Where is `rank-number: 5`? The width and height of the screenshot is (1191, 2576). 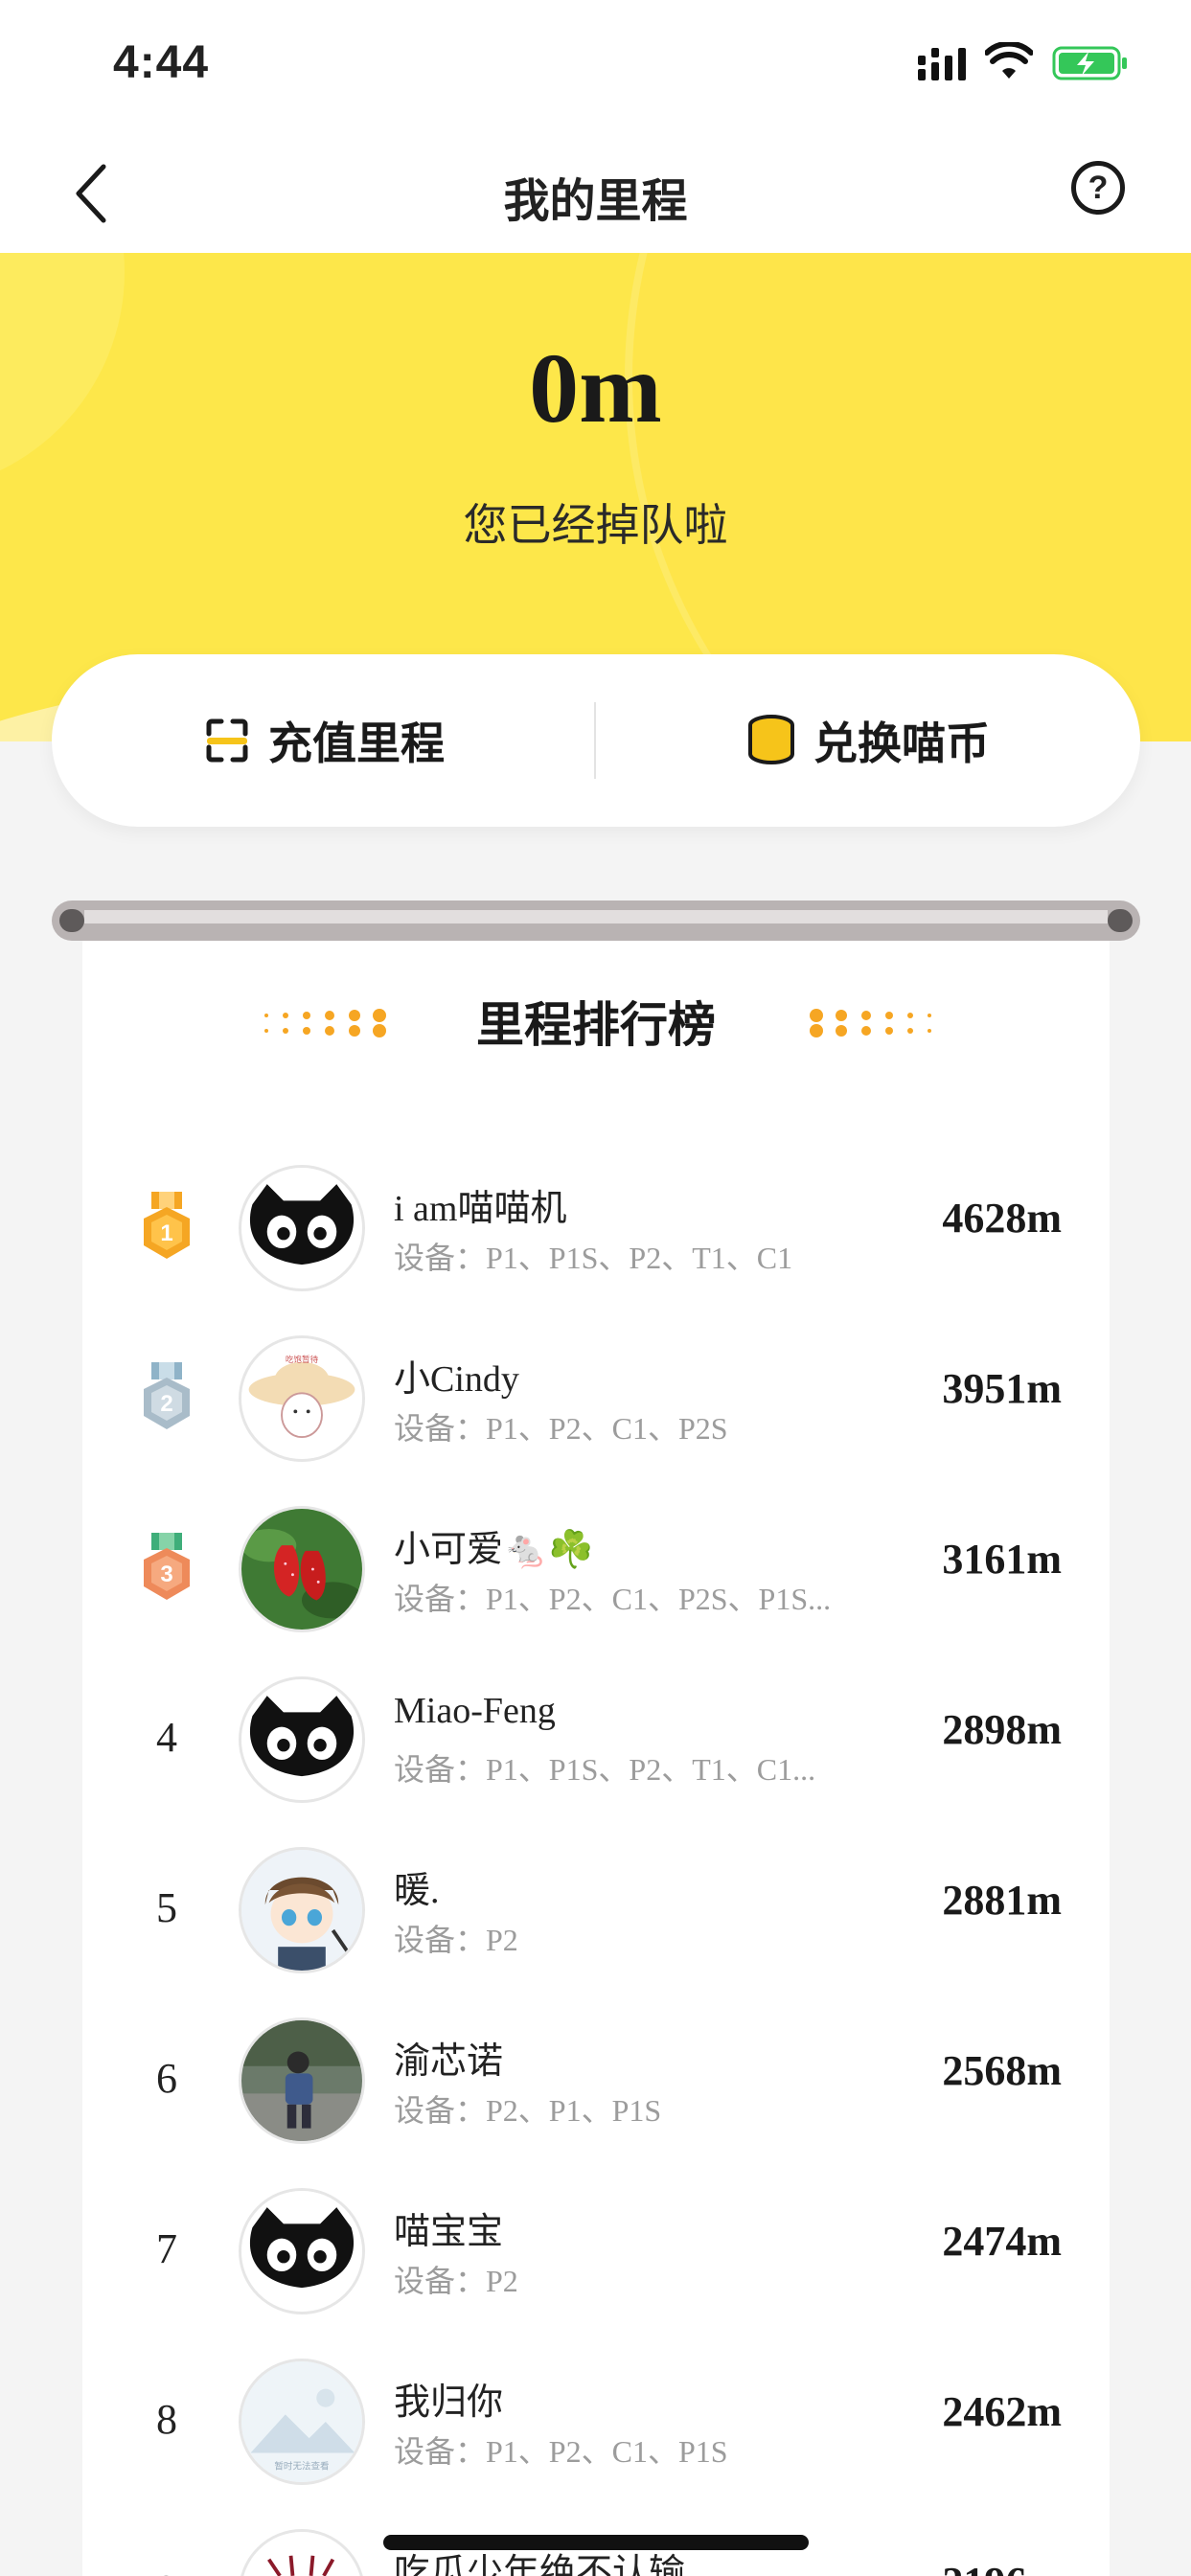
rank-number: 5 is located at coordinates (166, 1907).